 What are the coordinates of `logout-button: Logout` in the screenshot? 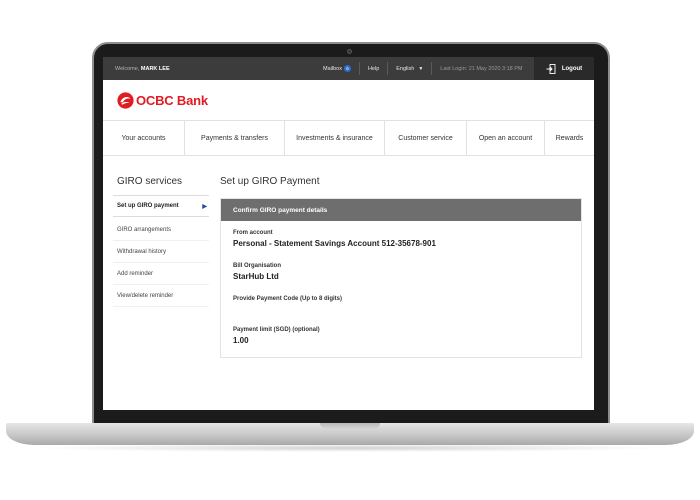 It's located at (564, 68).